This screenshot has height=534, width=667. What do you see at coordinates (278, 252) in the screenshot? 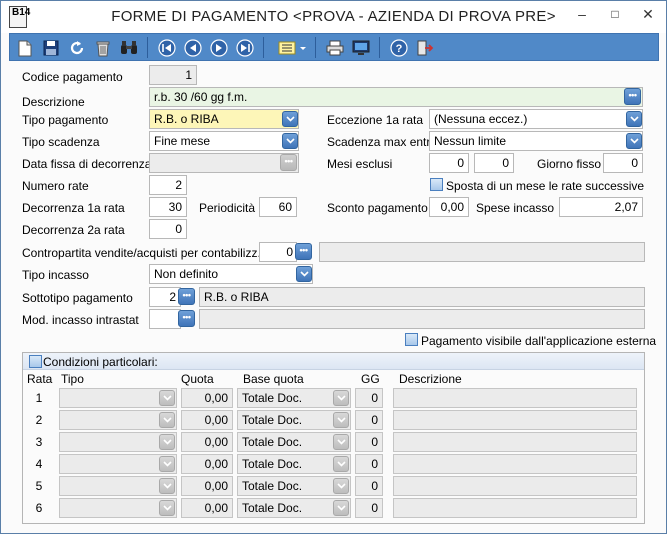
I see `contropartita-field: 0` at bounding box center [278, 252].